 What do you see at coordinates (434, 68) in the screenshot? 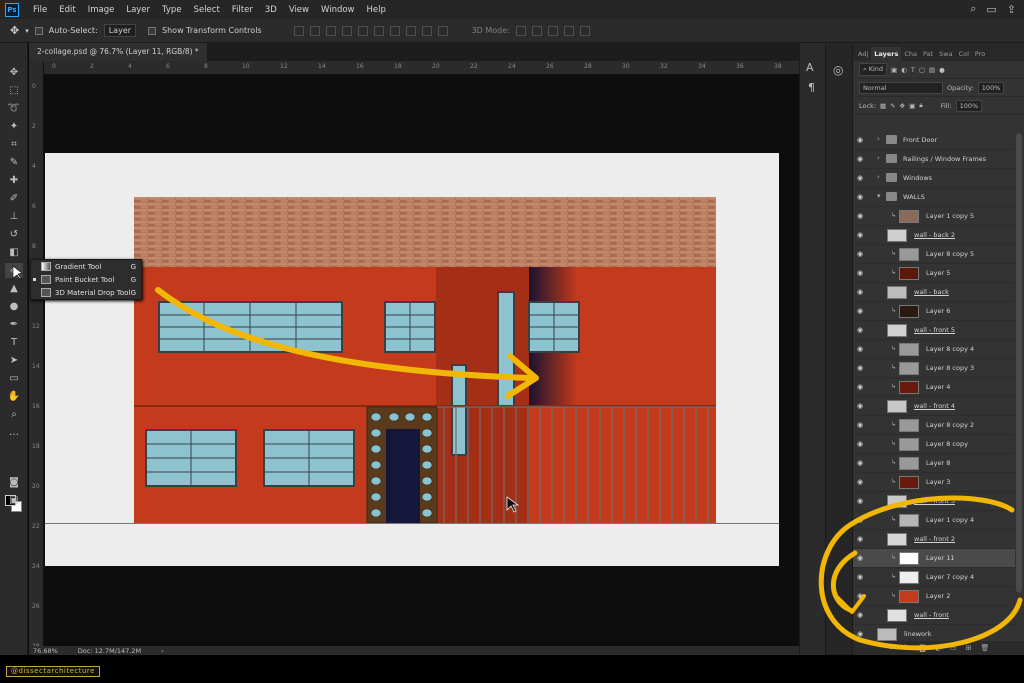
I see `ruler-horizontal: 0 2 4 6 8 10 12 14 16 18 20 22 24 26 28 30 32 34 36 38` at bounding box center [434, 68].